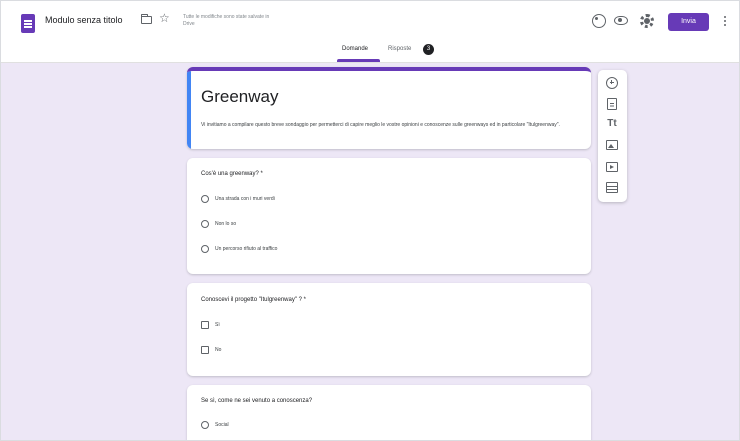 The image size is (740, 441). What do you see at coordinates (355, 49) in the screenshot?
I see `tab-questions: Domande` at bounding box center [355, 49].